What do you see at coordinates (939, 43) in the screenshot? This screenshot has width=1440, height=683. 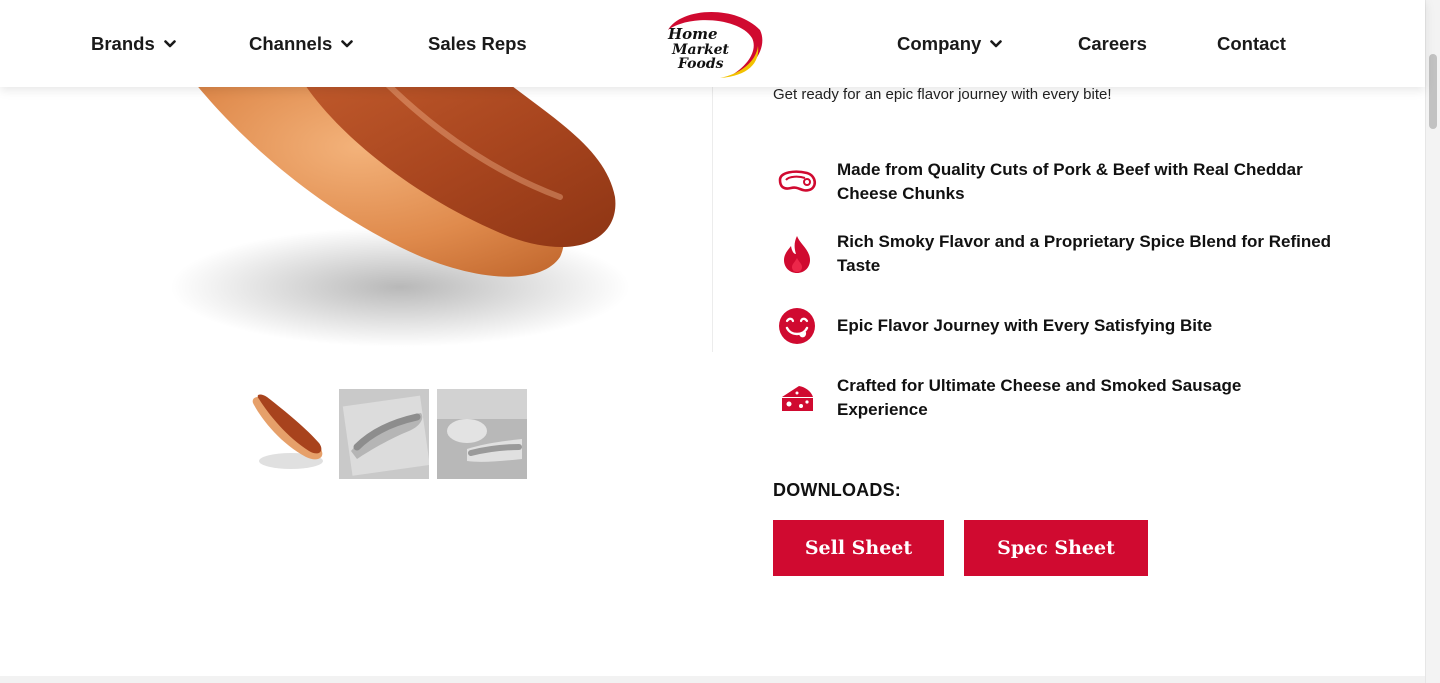 I see `nav-company-label: Company` at bounding box center [939, 43].